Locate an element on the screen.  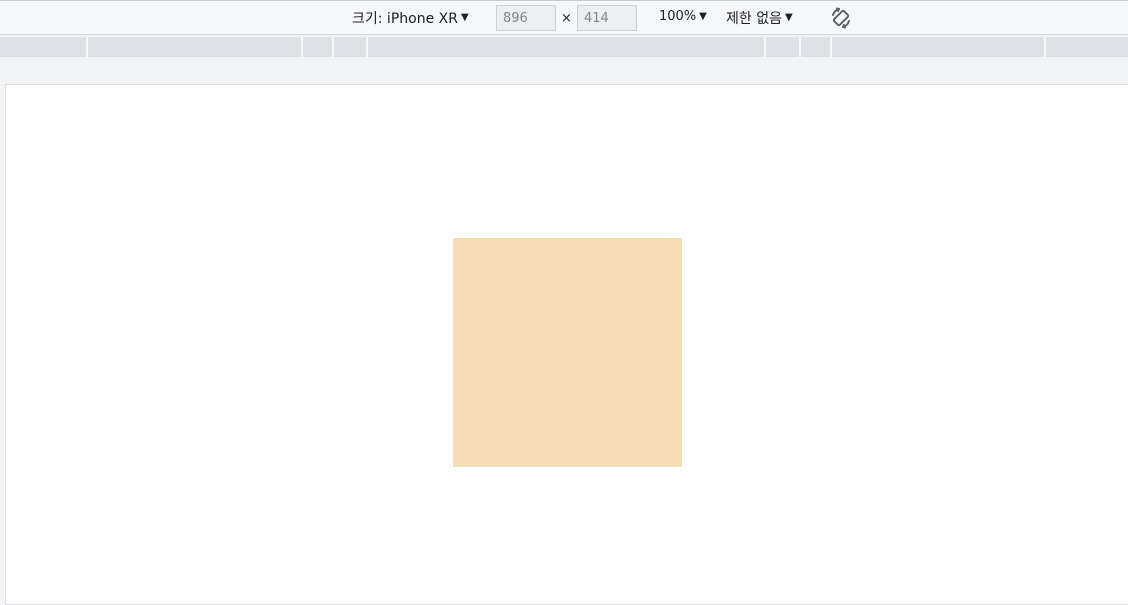
height-input is located at coordinates (607, 18).